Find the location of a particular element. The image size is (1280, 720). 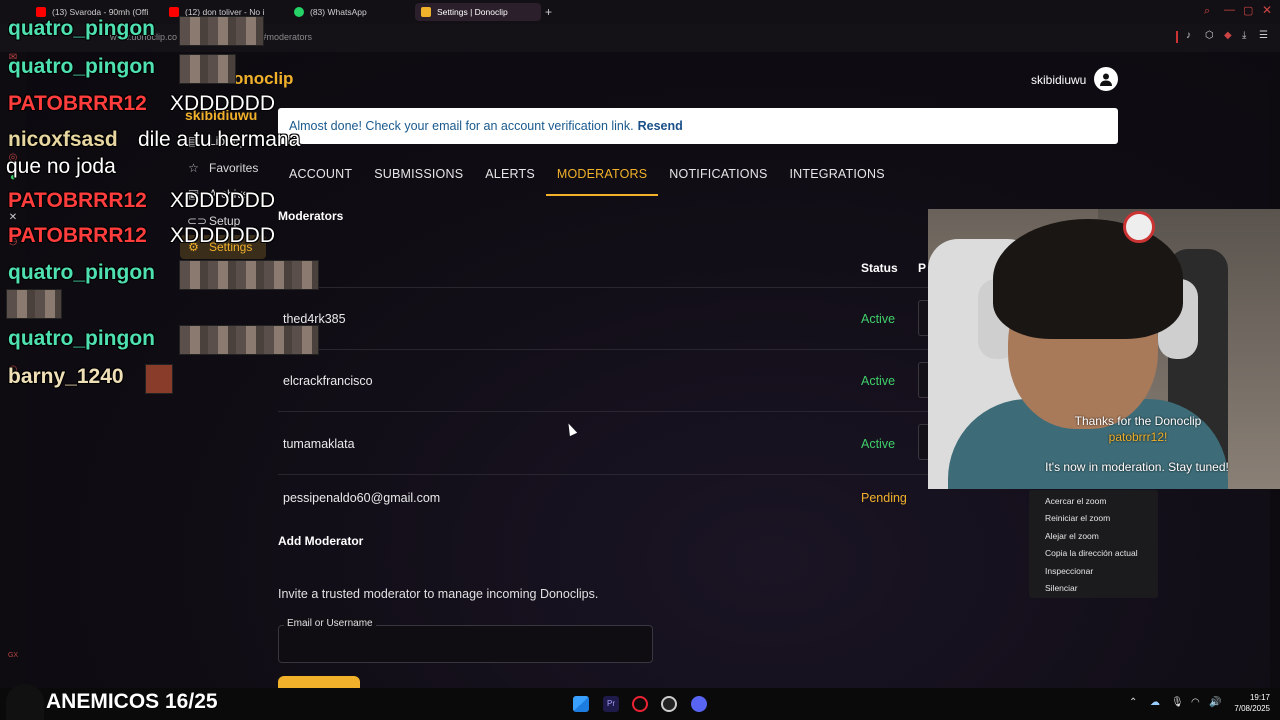

menu-item-copy-address: Copia la dirección actual is located at coordinates (1093, 553).